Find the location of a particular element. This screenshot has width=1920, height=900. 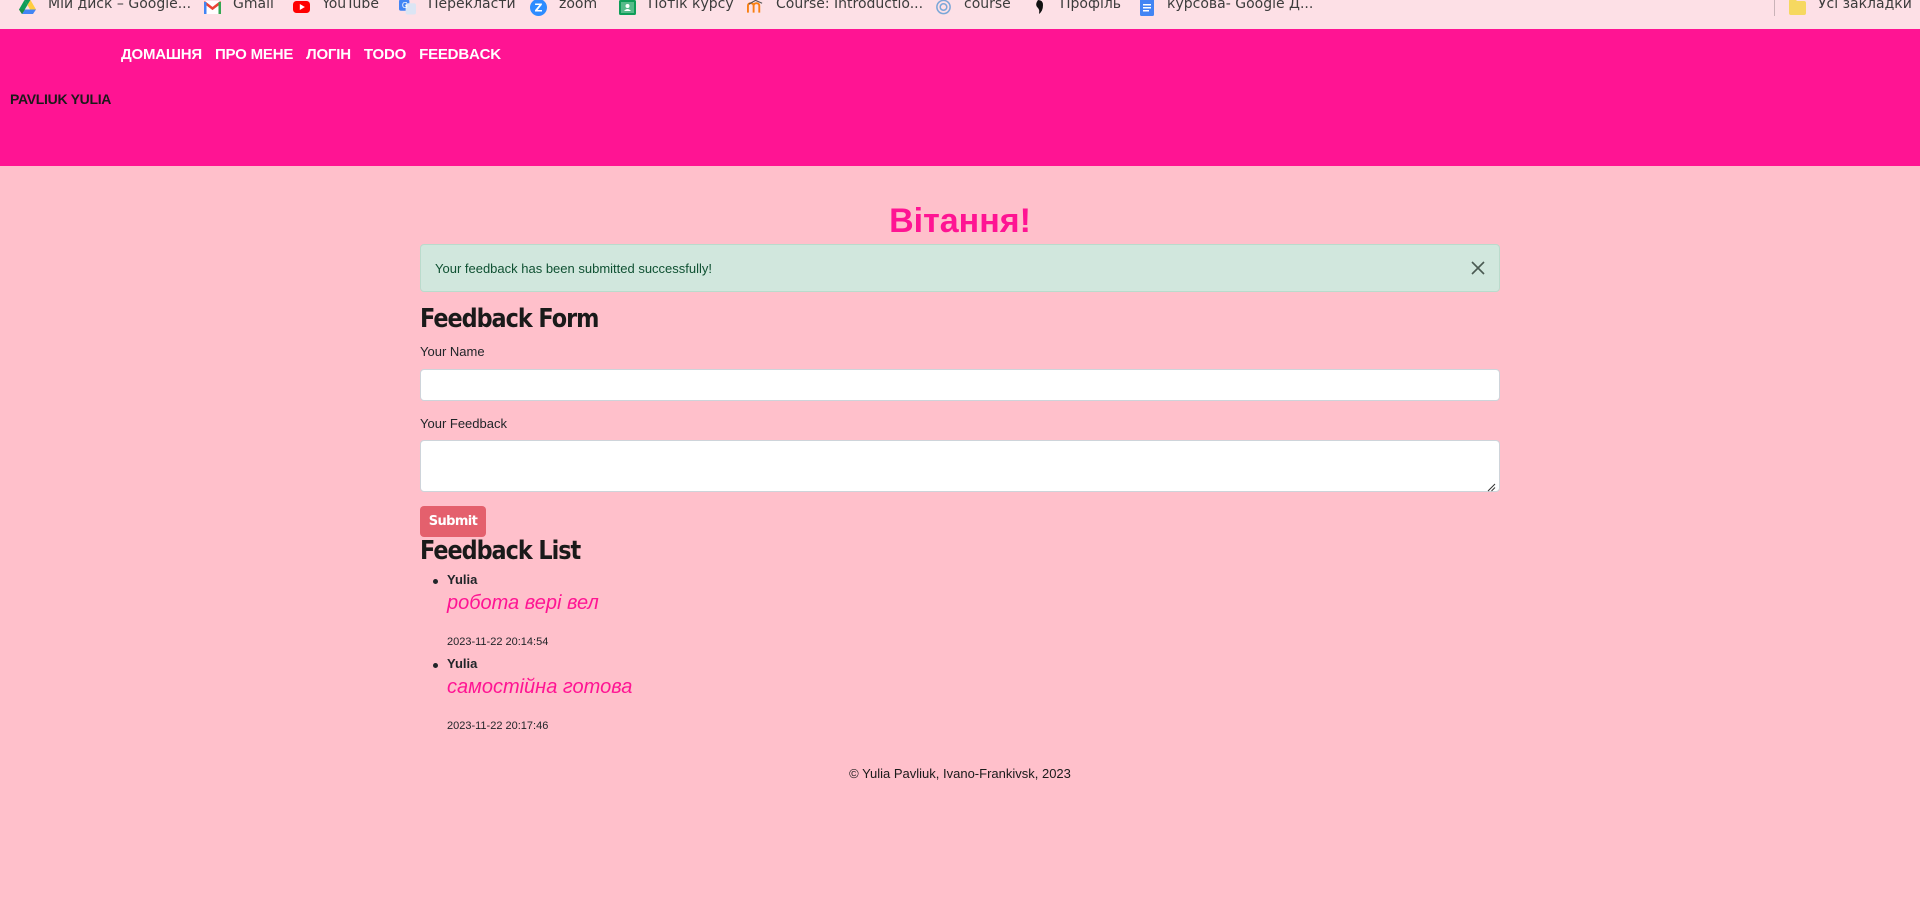

feedback-textarea is located at coordinates (960, 466).